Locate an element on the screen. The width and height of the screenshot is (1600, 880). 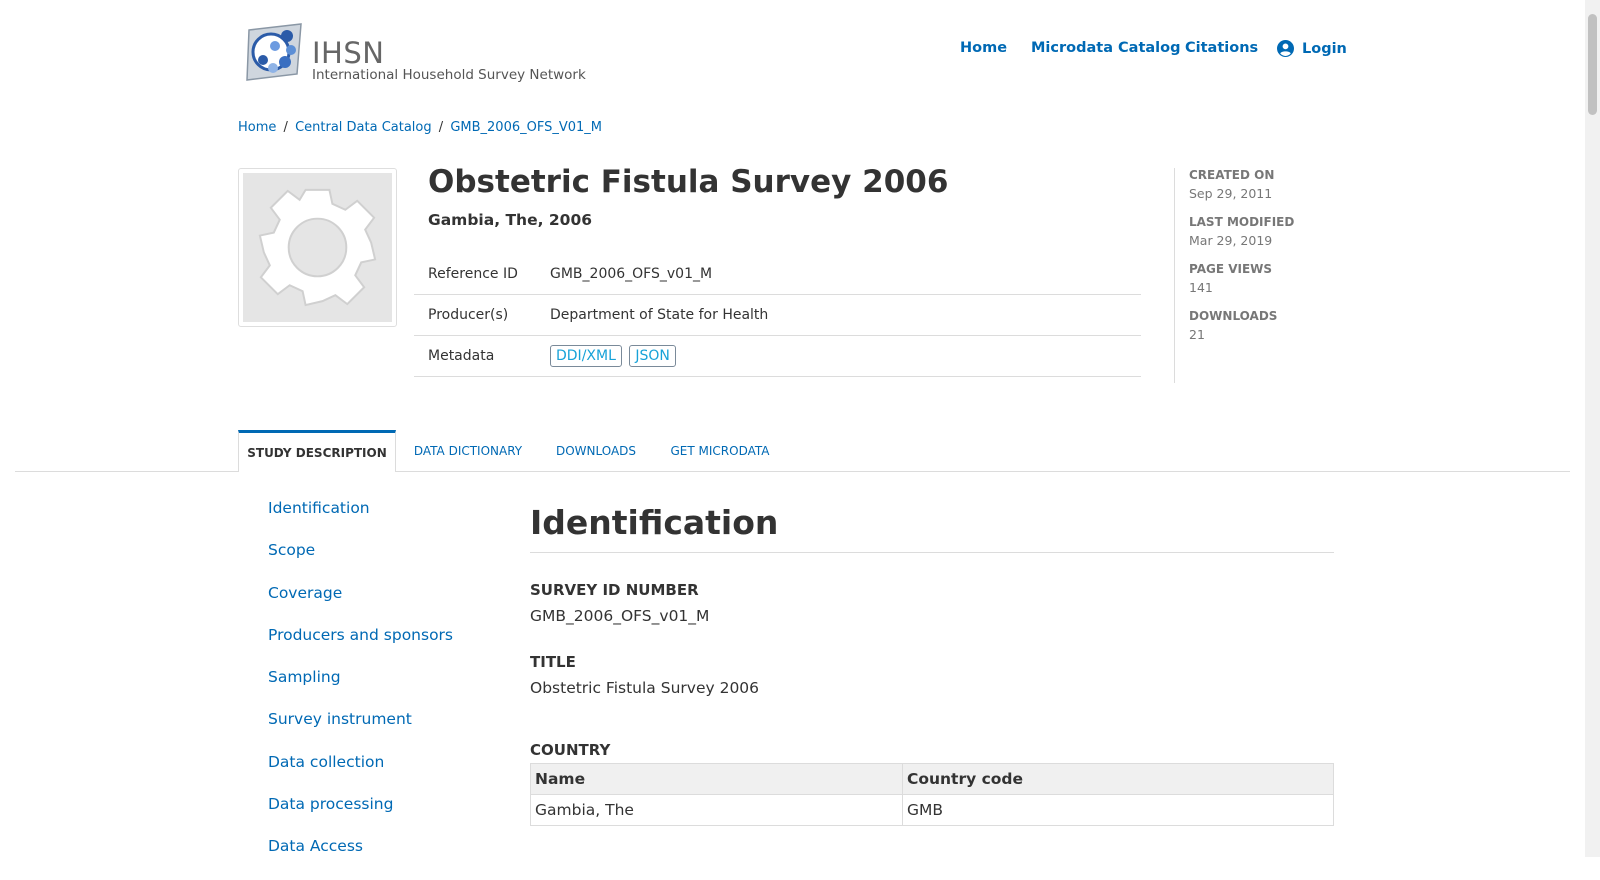
sidenav-item-sampling: Sampling is located at coordinates (360, 689).